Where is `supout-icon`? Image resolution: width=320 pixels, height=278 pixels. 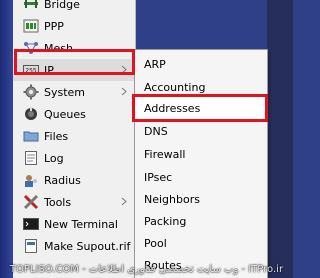 supout-icon is located at coordinates (31, 246).